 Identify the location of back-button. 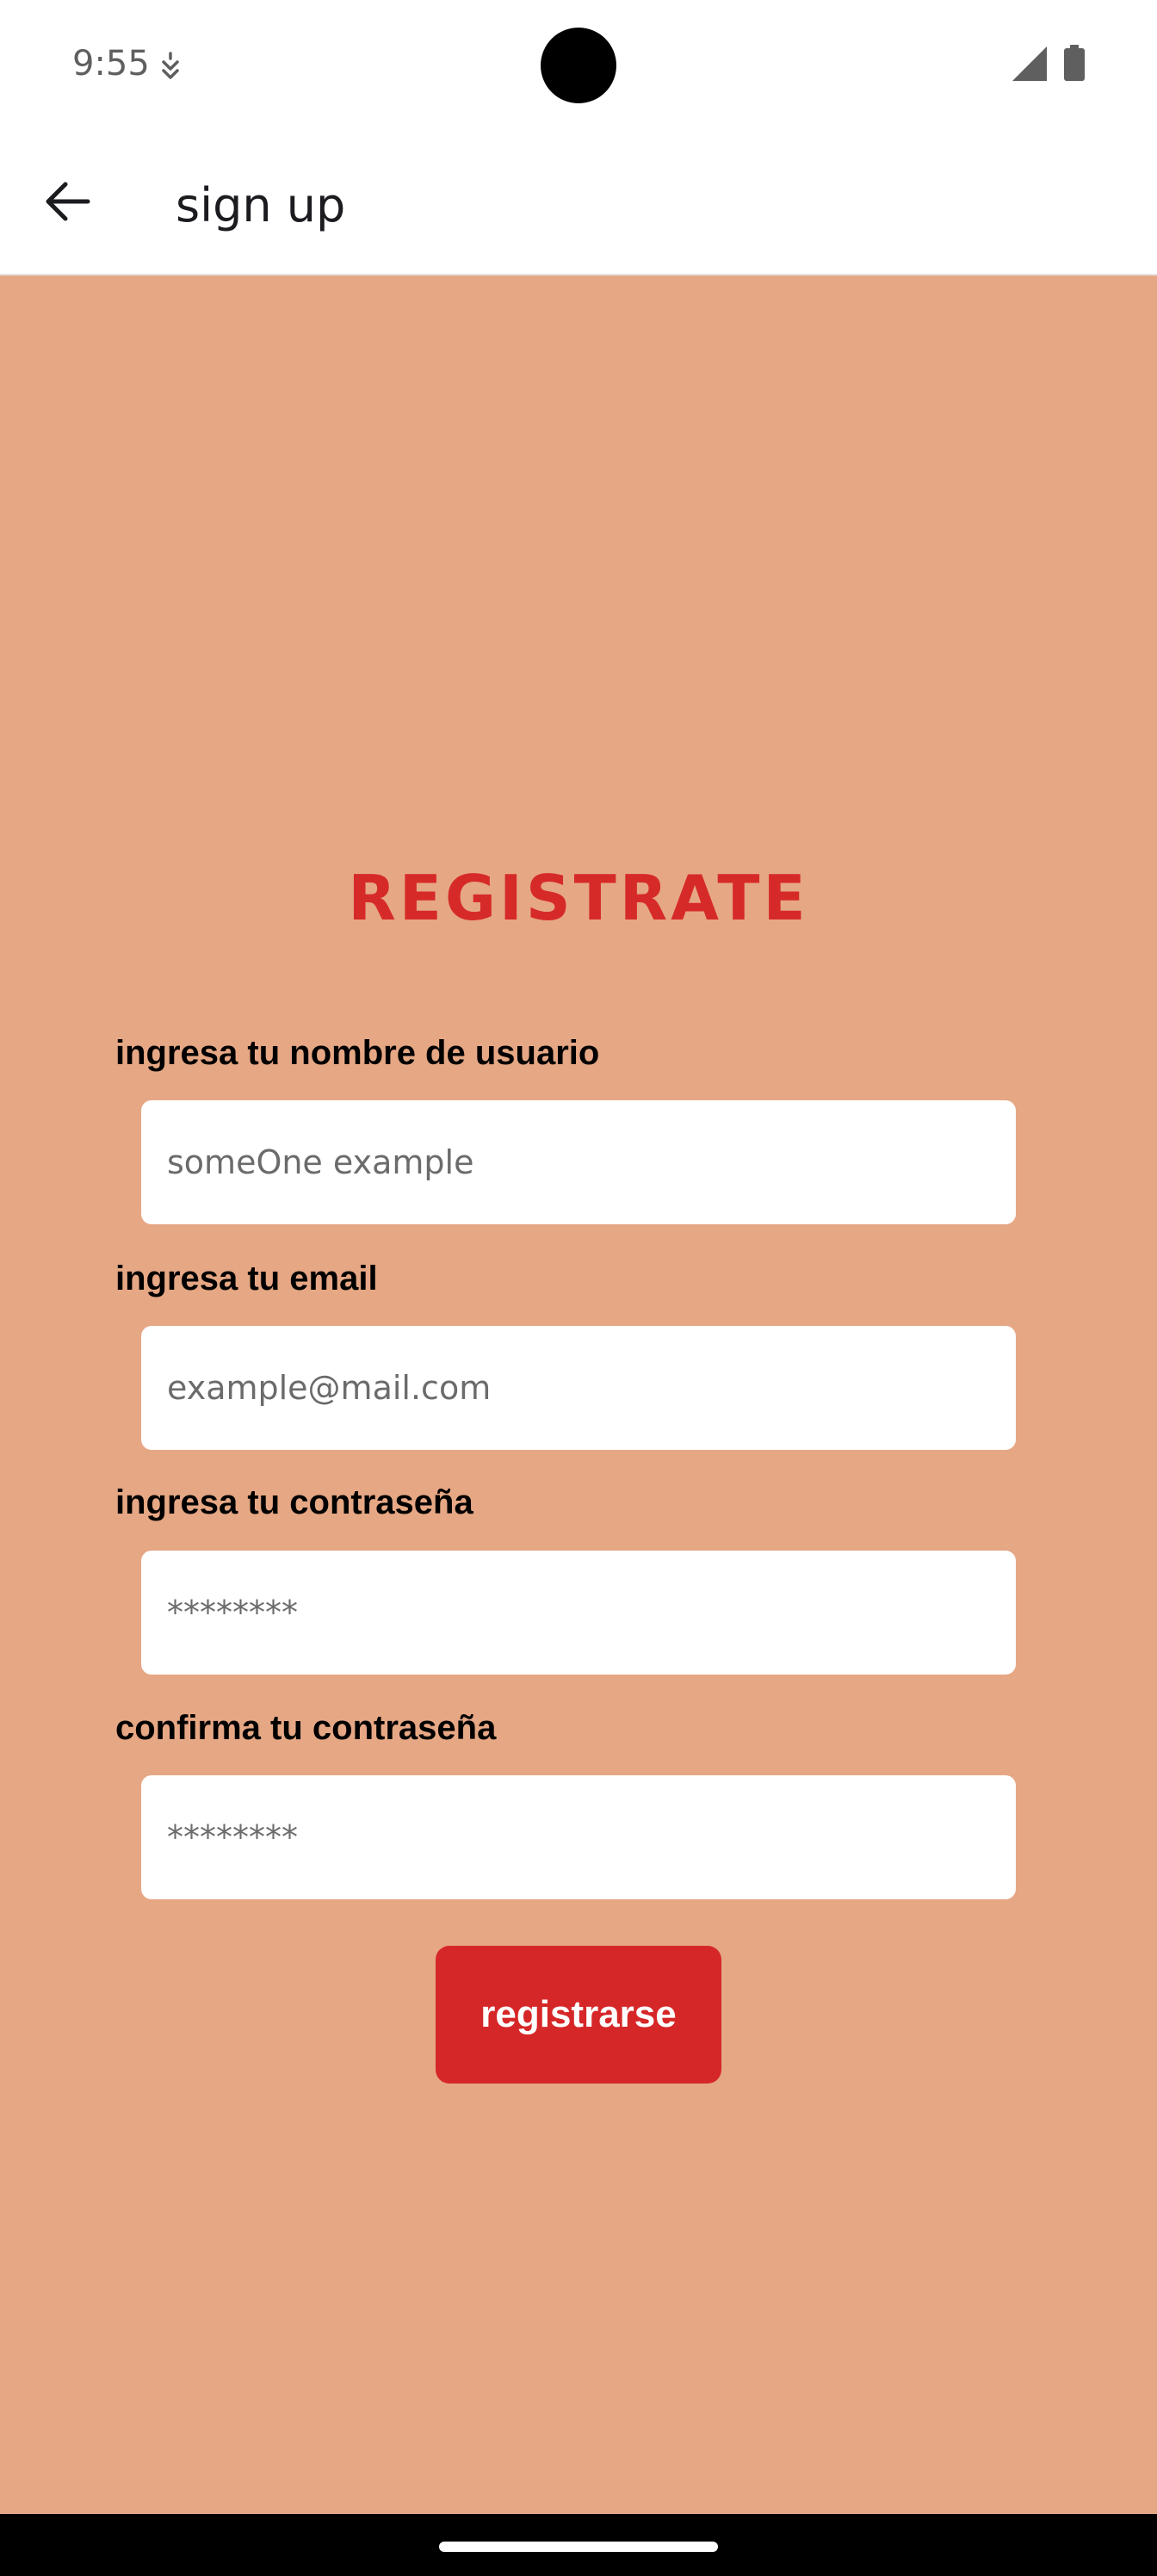
(68, 202).